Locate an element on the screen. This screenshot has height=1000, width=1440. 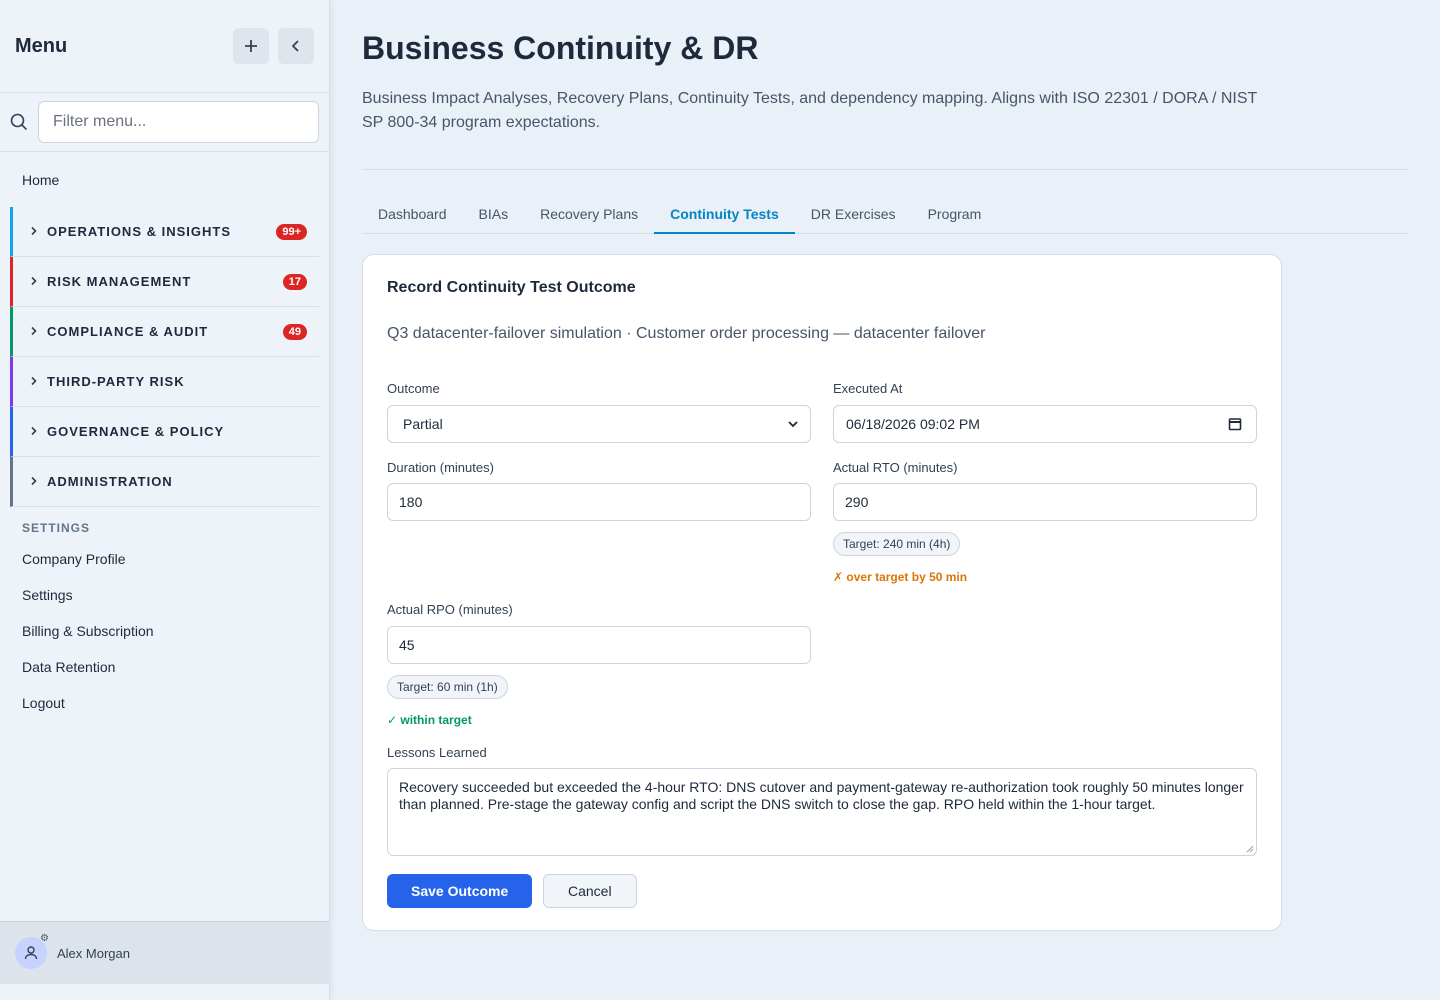
count-badge: 49 is located at coordinates (294, 331).